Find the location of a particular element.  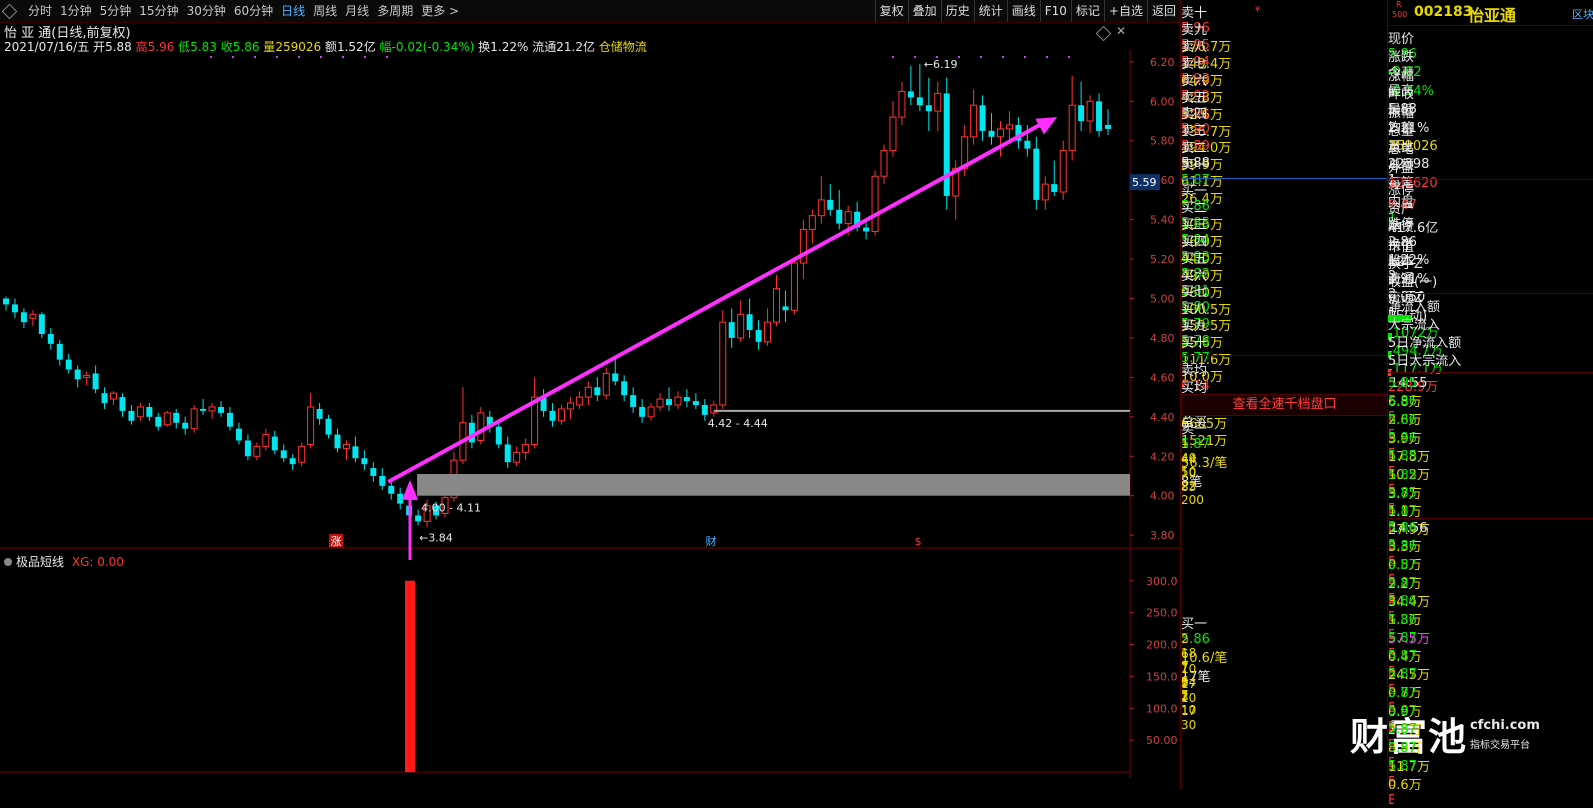

toolbar-button-0: 复权 is located at coordinates (891, 11).